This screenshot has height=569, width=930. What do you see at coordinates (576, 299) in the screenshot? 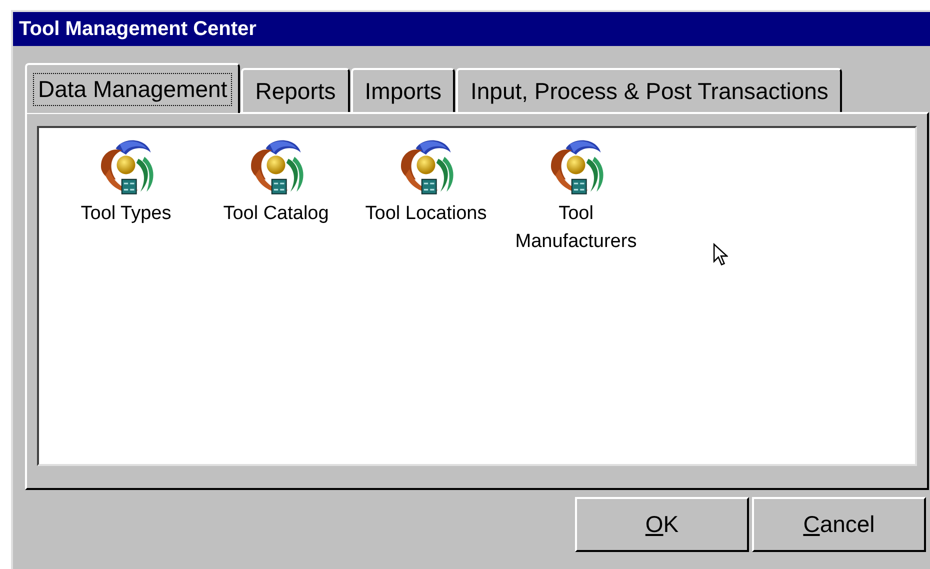
I see `list-item: Tool Manufacturers` at bounding box center [576, 299].